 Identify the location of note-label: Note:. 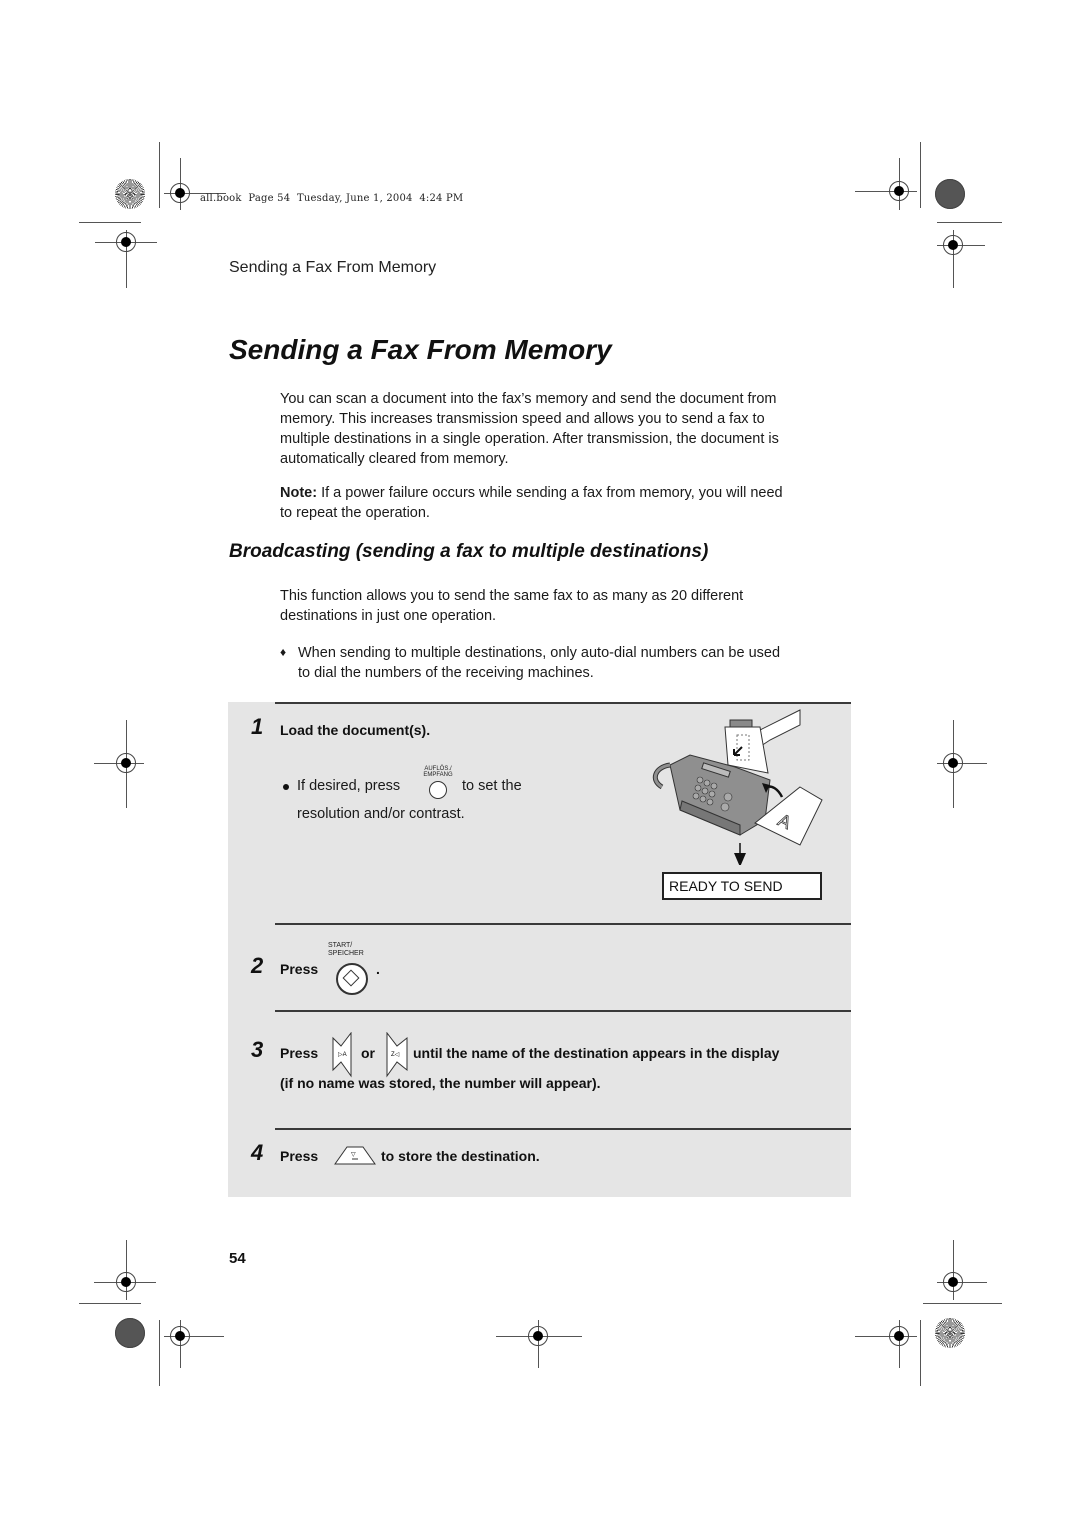
(299, 493).